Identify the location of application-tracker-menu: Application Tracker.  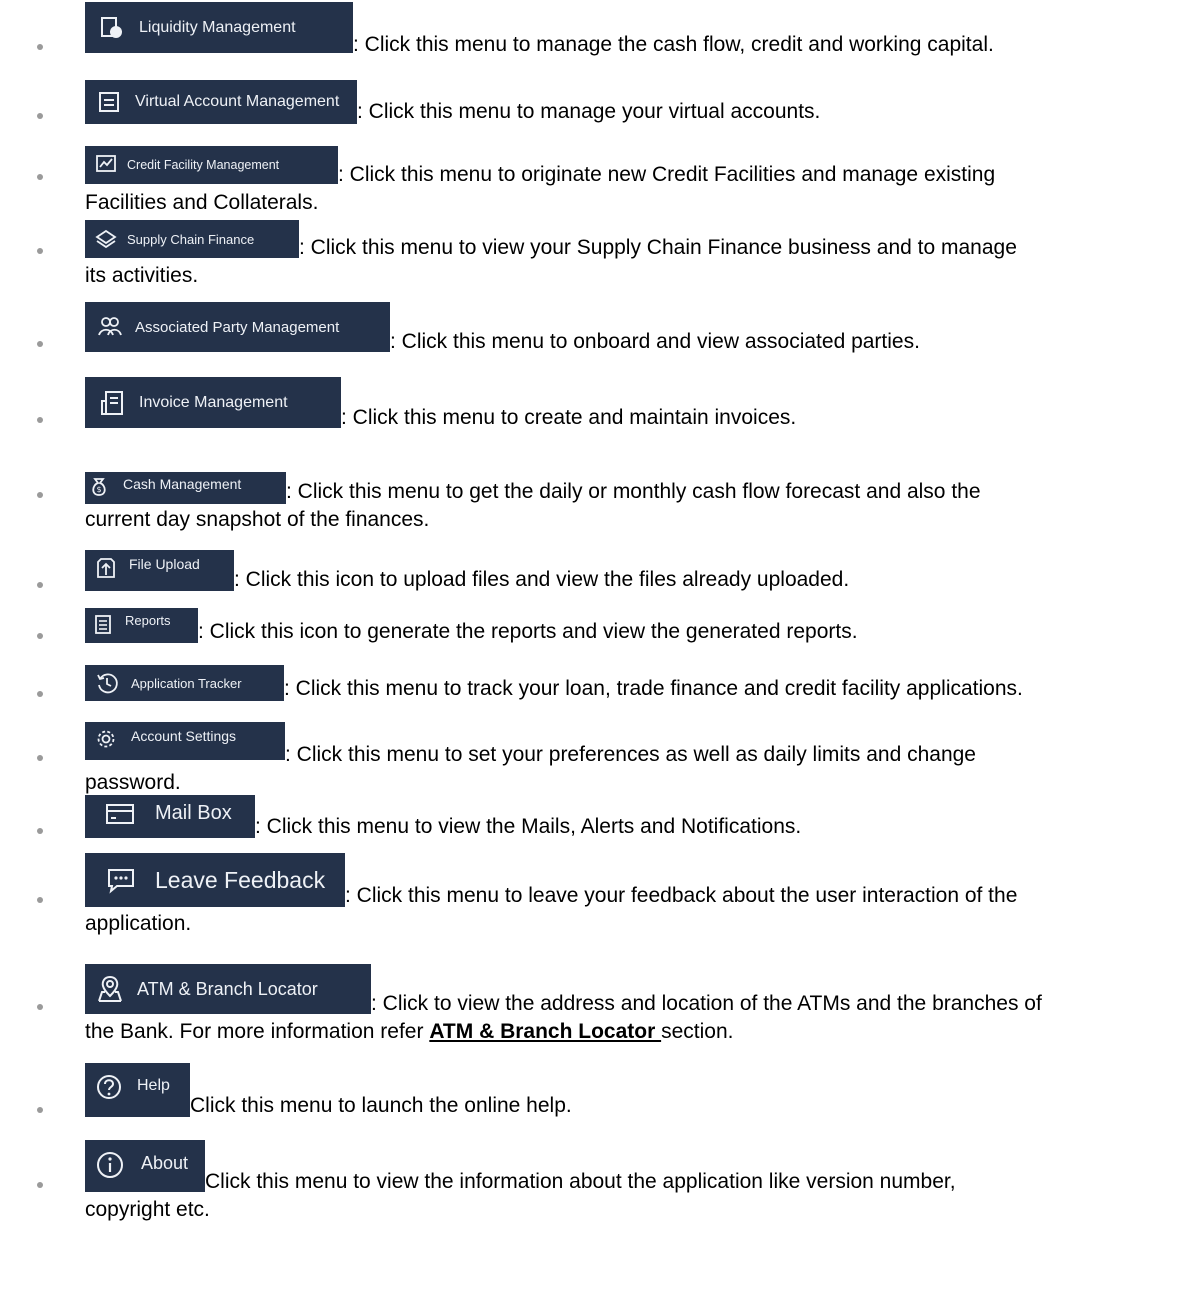
(184, 683).